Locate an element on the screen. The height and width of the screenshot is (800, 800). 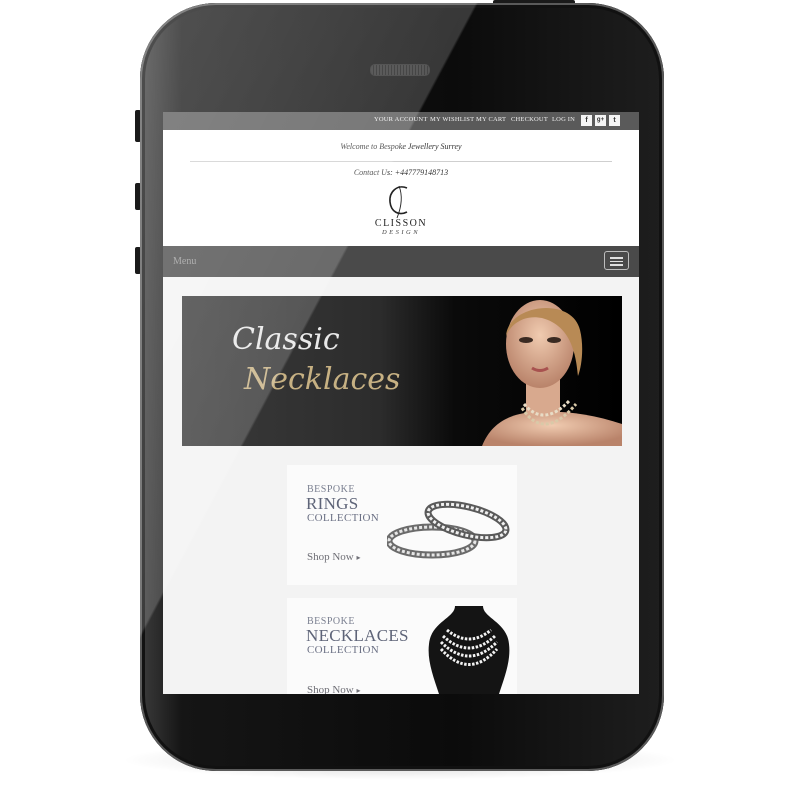
google-plus-icon: g+ is located at coordinates (600, 120).